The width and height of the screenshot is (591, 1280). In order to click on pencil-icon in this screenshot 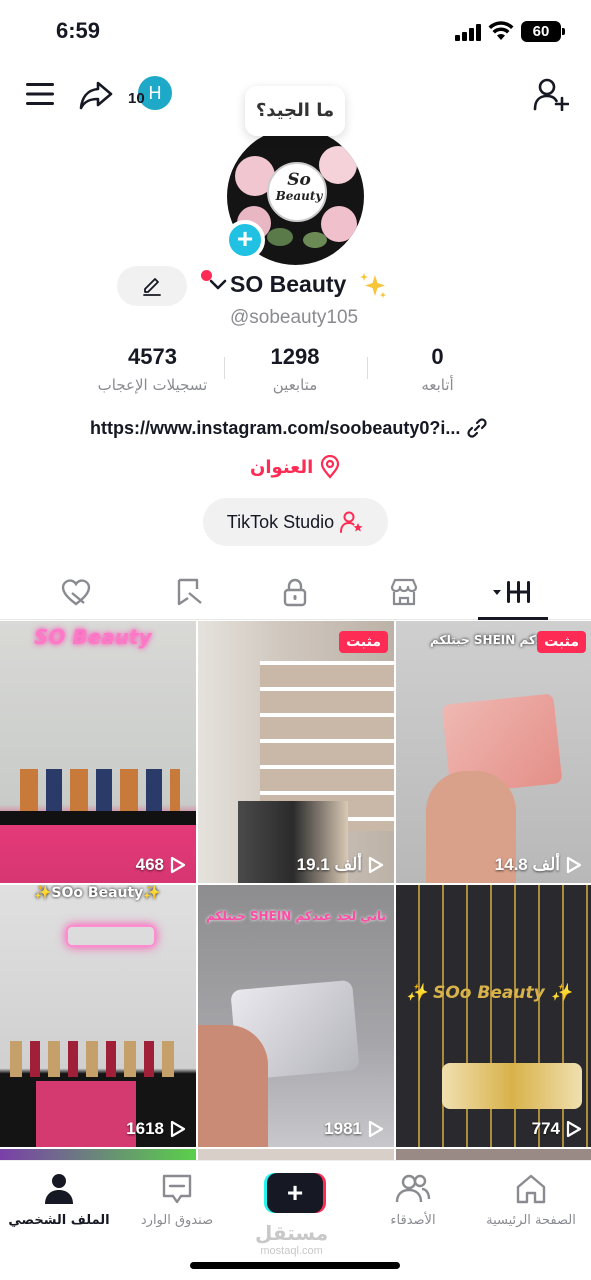, I will do `click(152, 287)`.